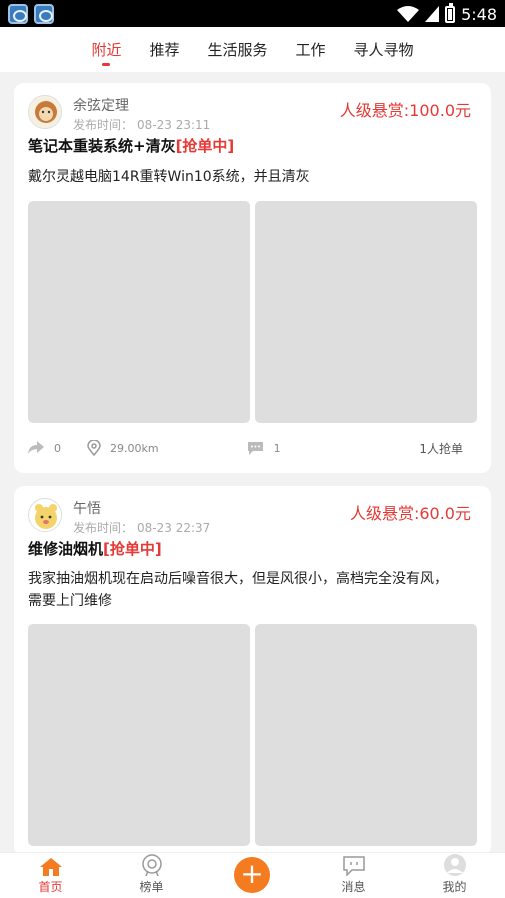  I want to click on nav-mine: 我的, so click(454, 875).